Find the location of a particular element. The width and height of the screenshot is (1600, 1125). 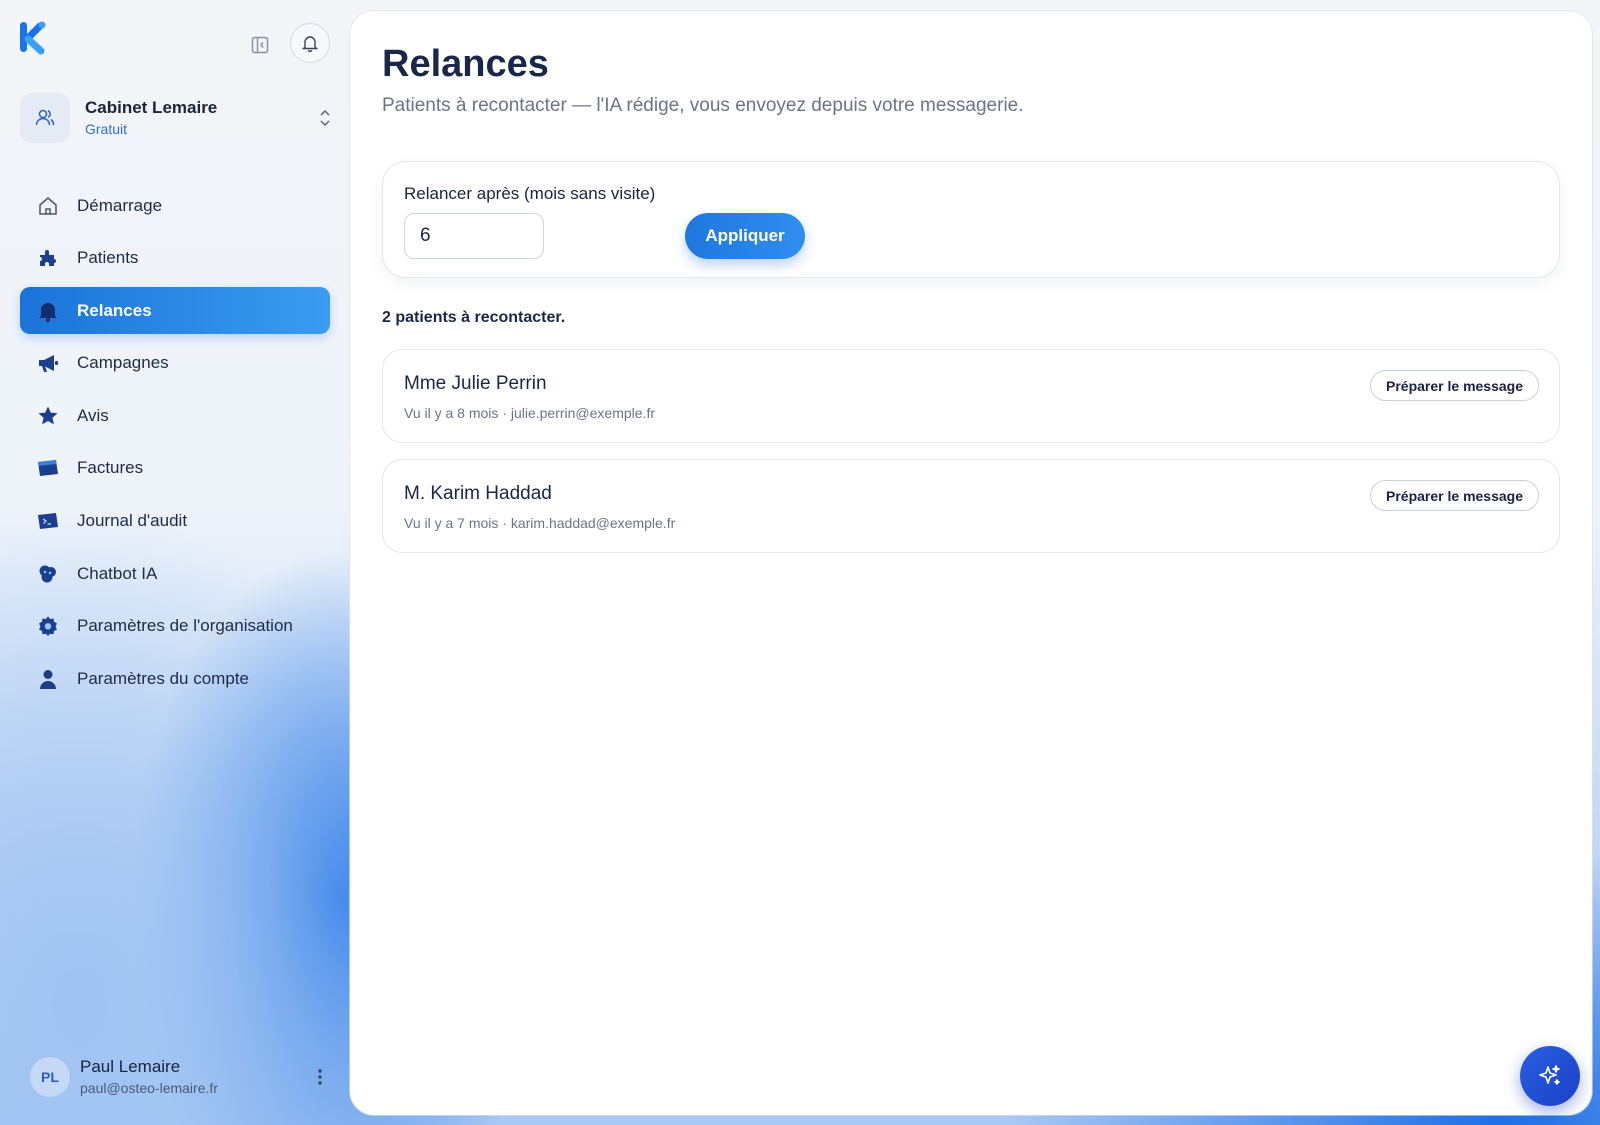

sidebar-item-journal-audit: Journal d'audit is located at coordinates (175, 521).